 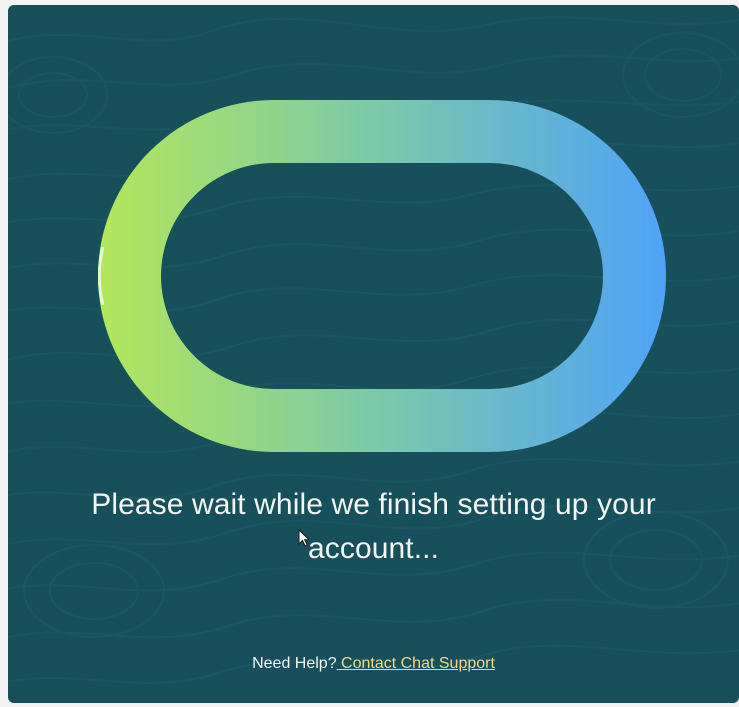 I want to click on help-footer: Need Help? Contact Chat Support, so click(x=373, y=664).